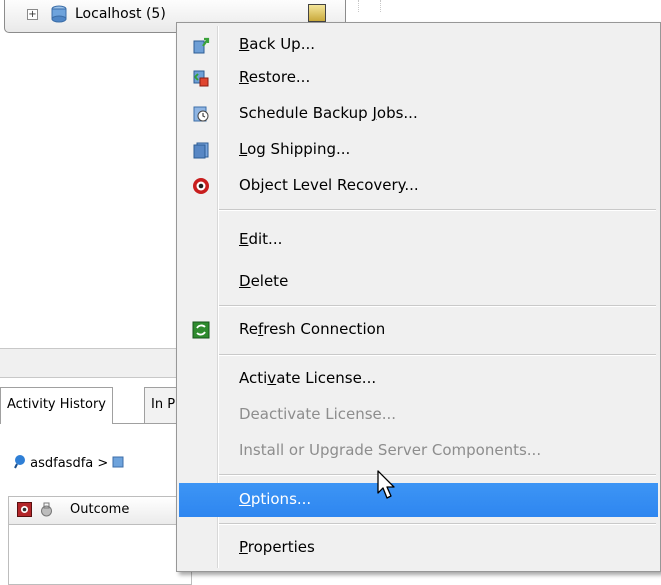 Image resolution: width=661 pixels, height=585 pixels. Describe the element at coordinates (201, 186) in the screenshot. I see `object-recovery-icon` at that location.